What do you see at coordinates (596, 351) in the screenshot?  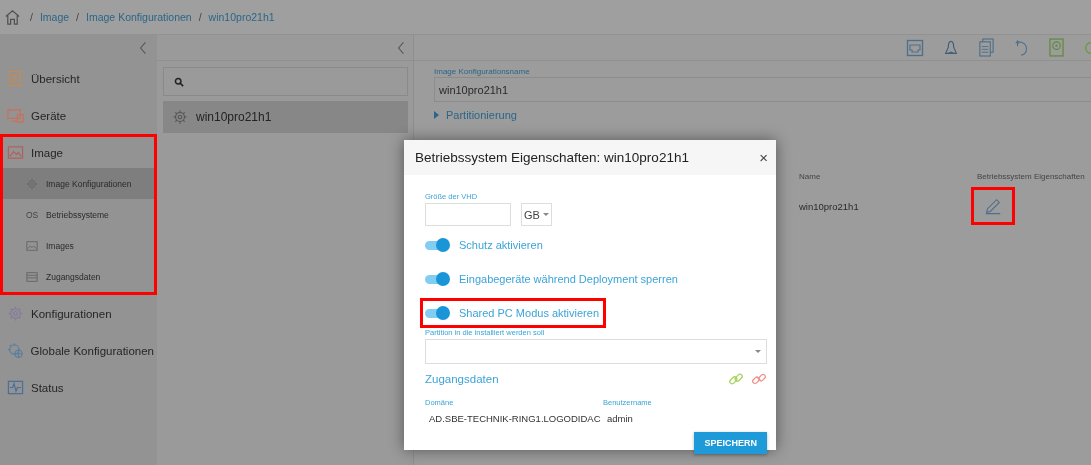 I see `partition-dropdown` at bounding box center [596, 351].